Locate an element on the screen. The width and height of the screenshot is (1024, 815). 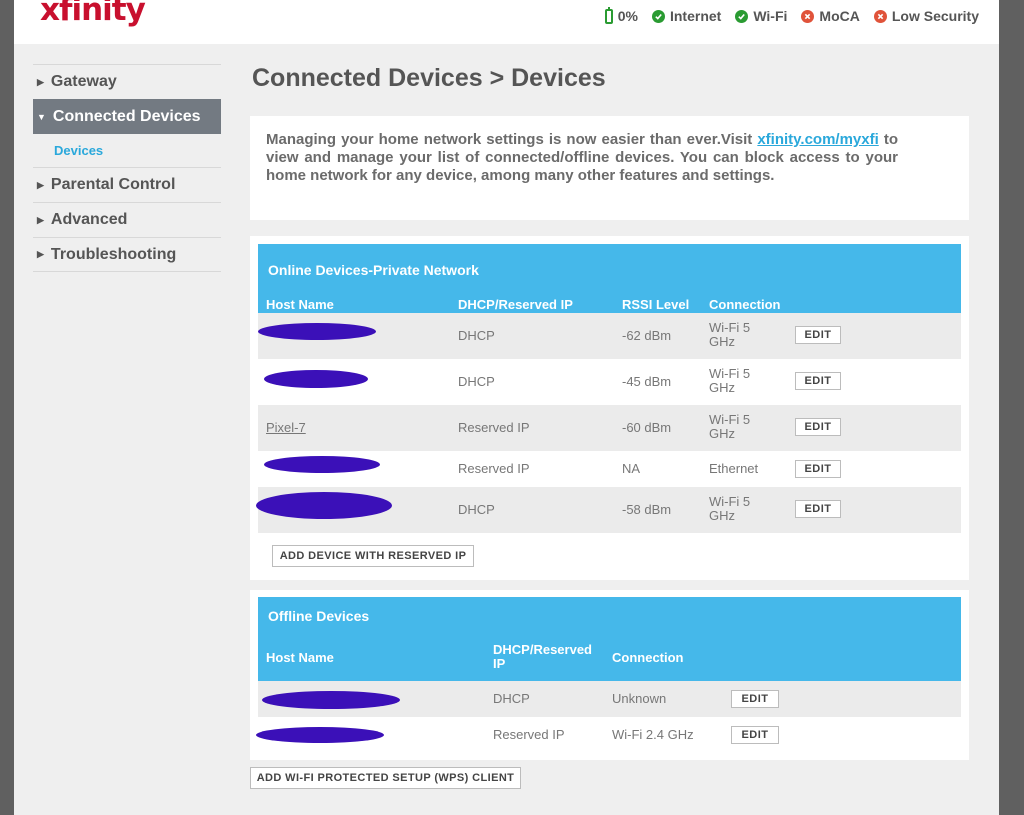
online-section-title: Online Devices-Private Network is located at coordinates (373, 270).